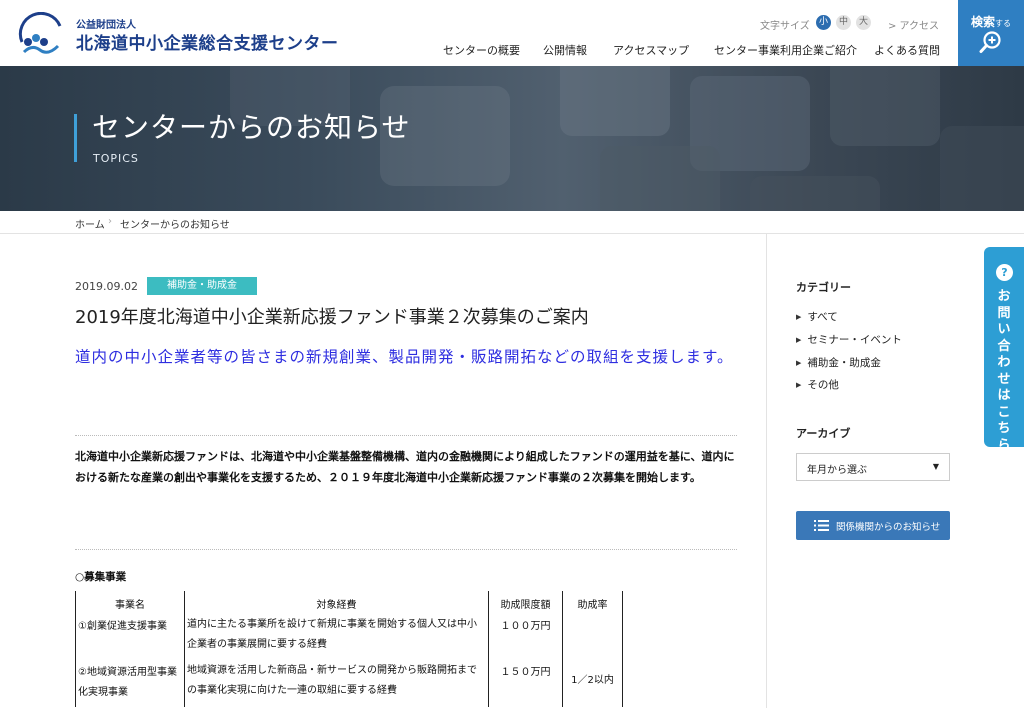  I want to click on contact-tab: ? お問い合わせはこちら, so click(1004, 350).